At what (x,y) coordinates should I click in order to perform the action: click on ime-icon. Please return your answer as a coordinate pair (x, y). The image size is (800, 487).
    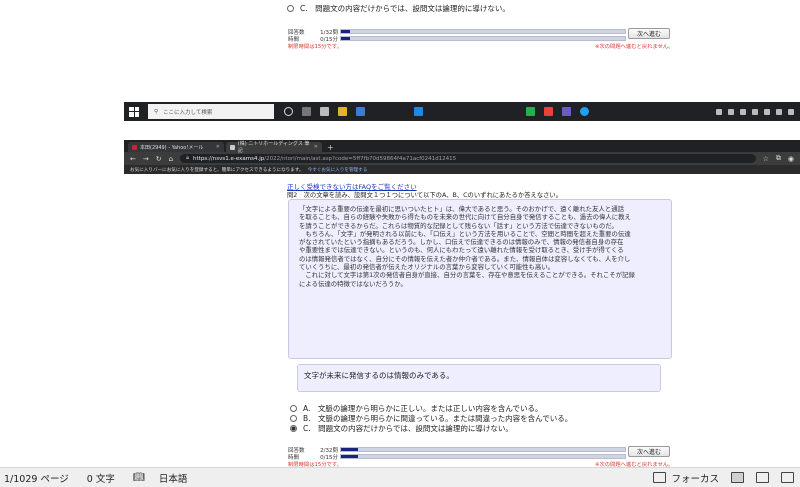
    Looking at the image, I should click on (791, 111).